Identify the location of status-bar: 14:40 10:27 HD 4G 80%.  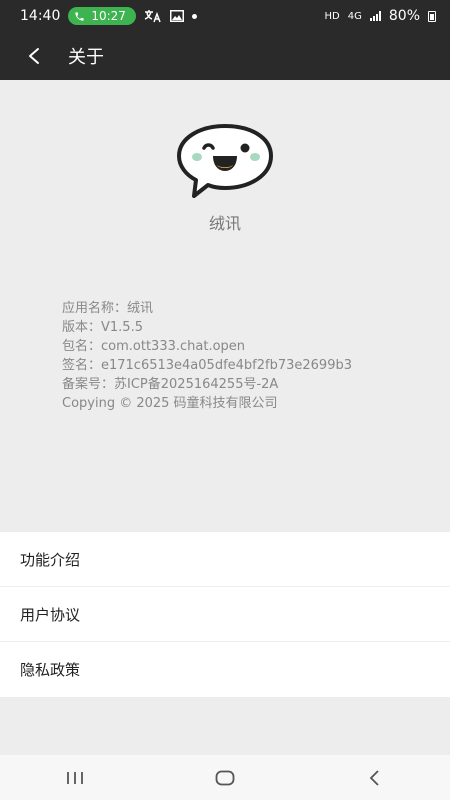
(225, 16).